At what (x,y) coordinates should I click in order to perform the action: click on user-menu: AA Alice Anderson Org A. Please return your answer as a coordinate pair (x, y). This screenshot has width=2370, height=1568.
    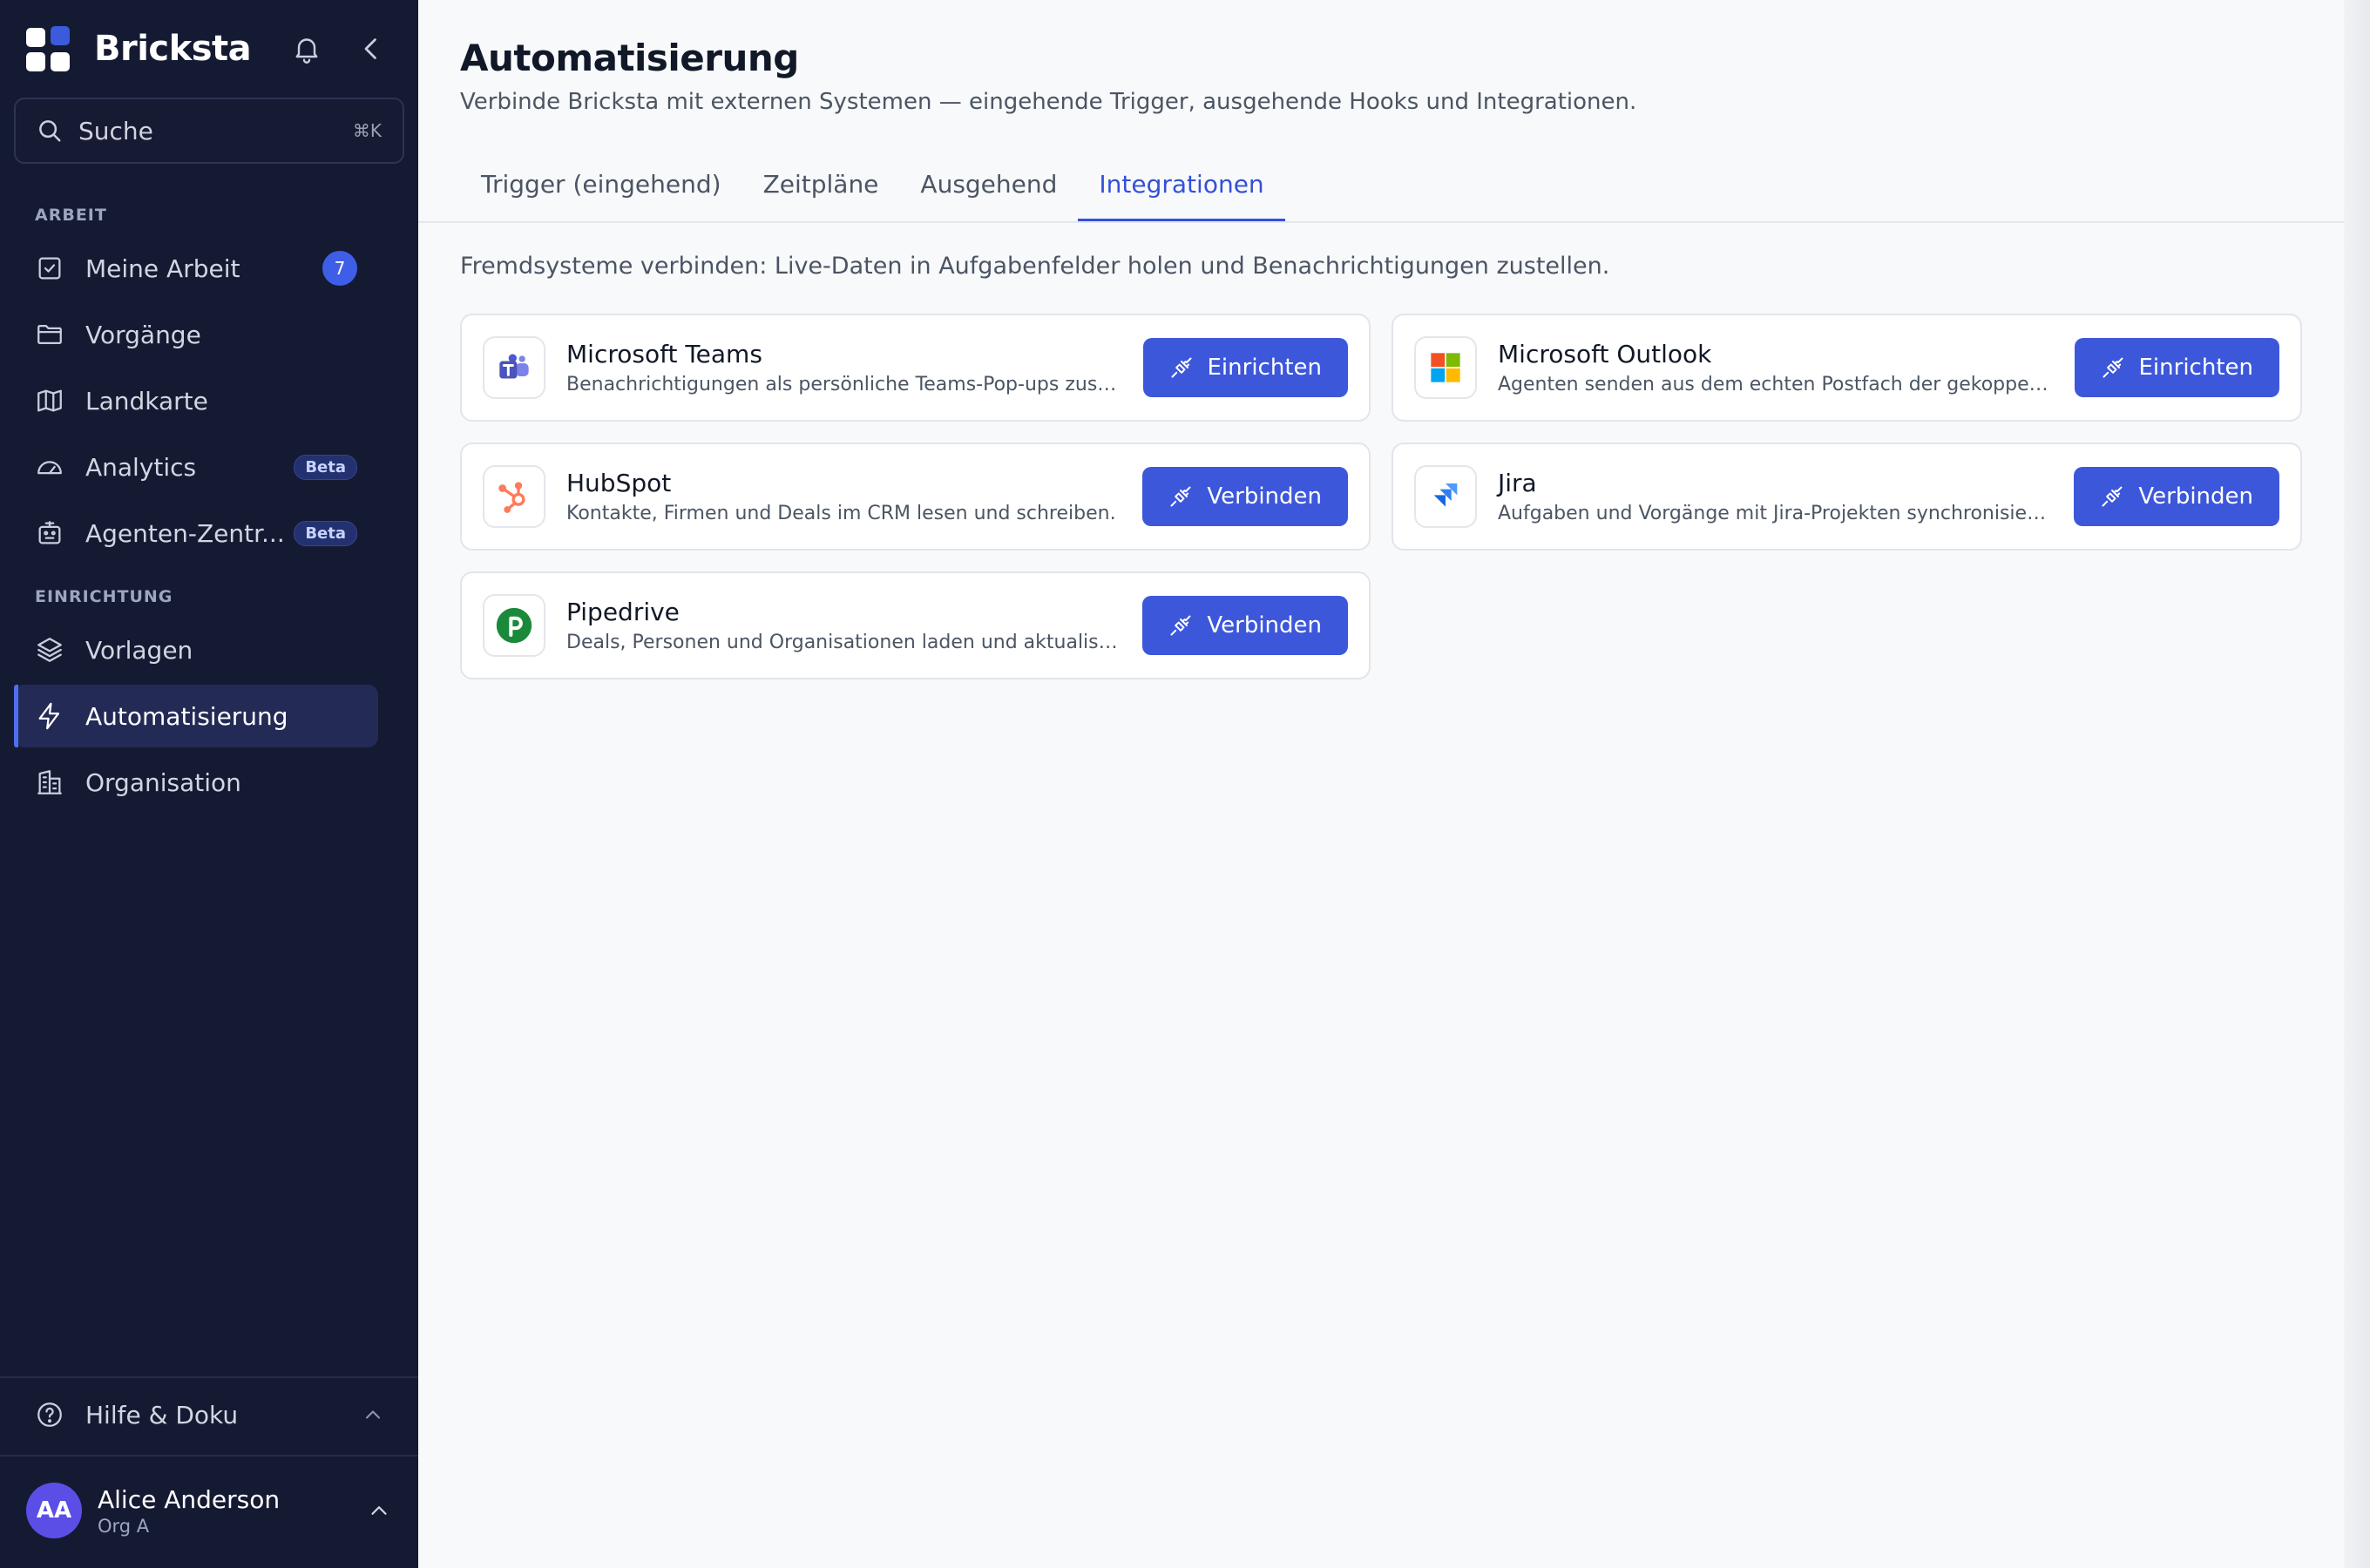
    Looking at the image, I should click on (209, 1510).